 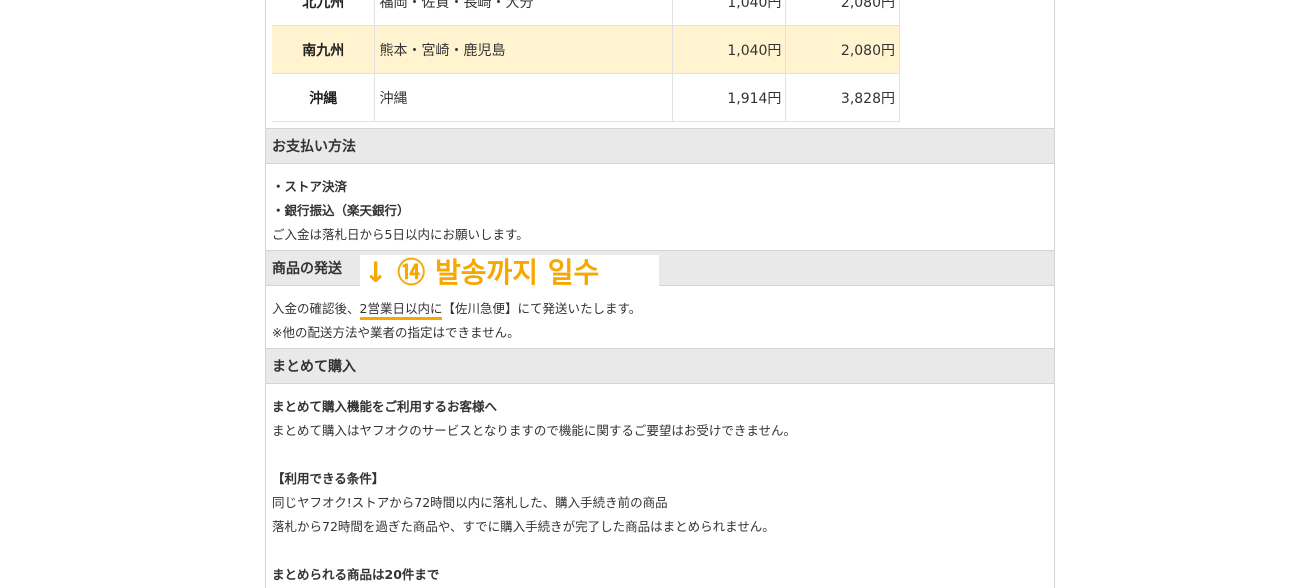 I want to click on bundle-limit: まとめられる商品は20件まで, so click(x=356, y=574).